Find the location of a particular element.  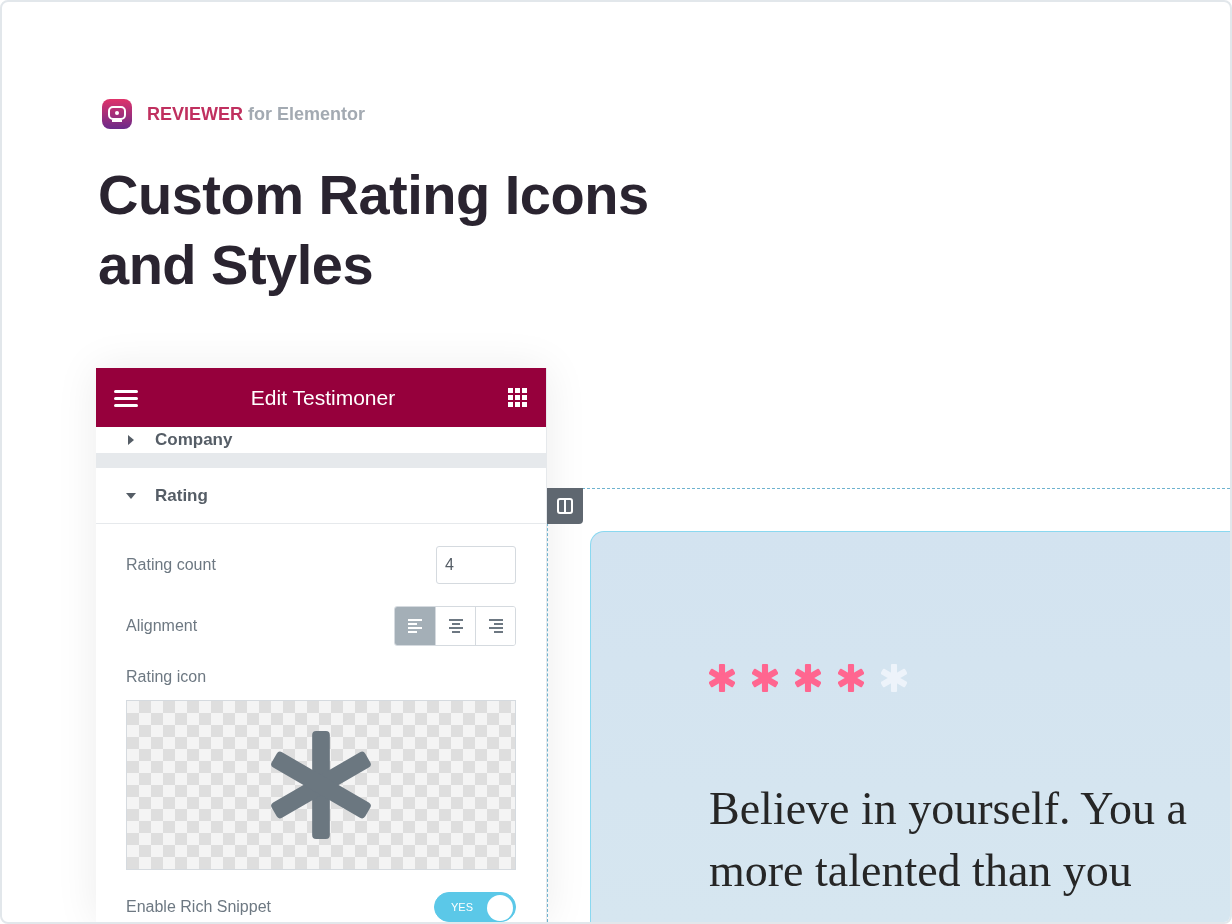

grid-icon is located at coordinates (518, 397).